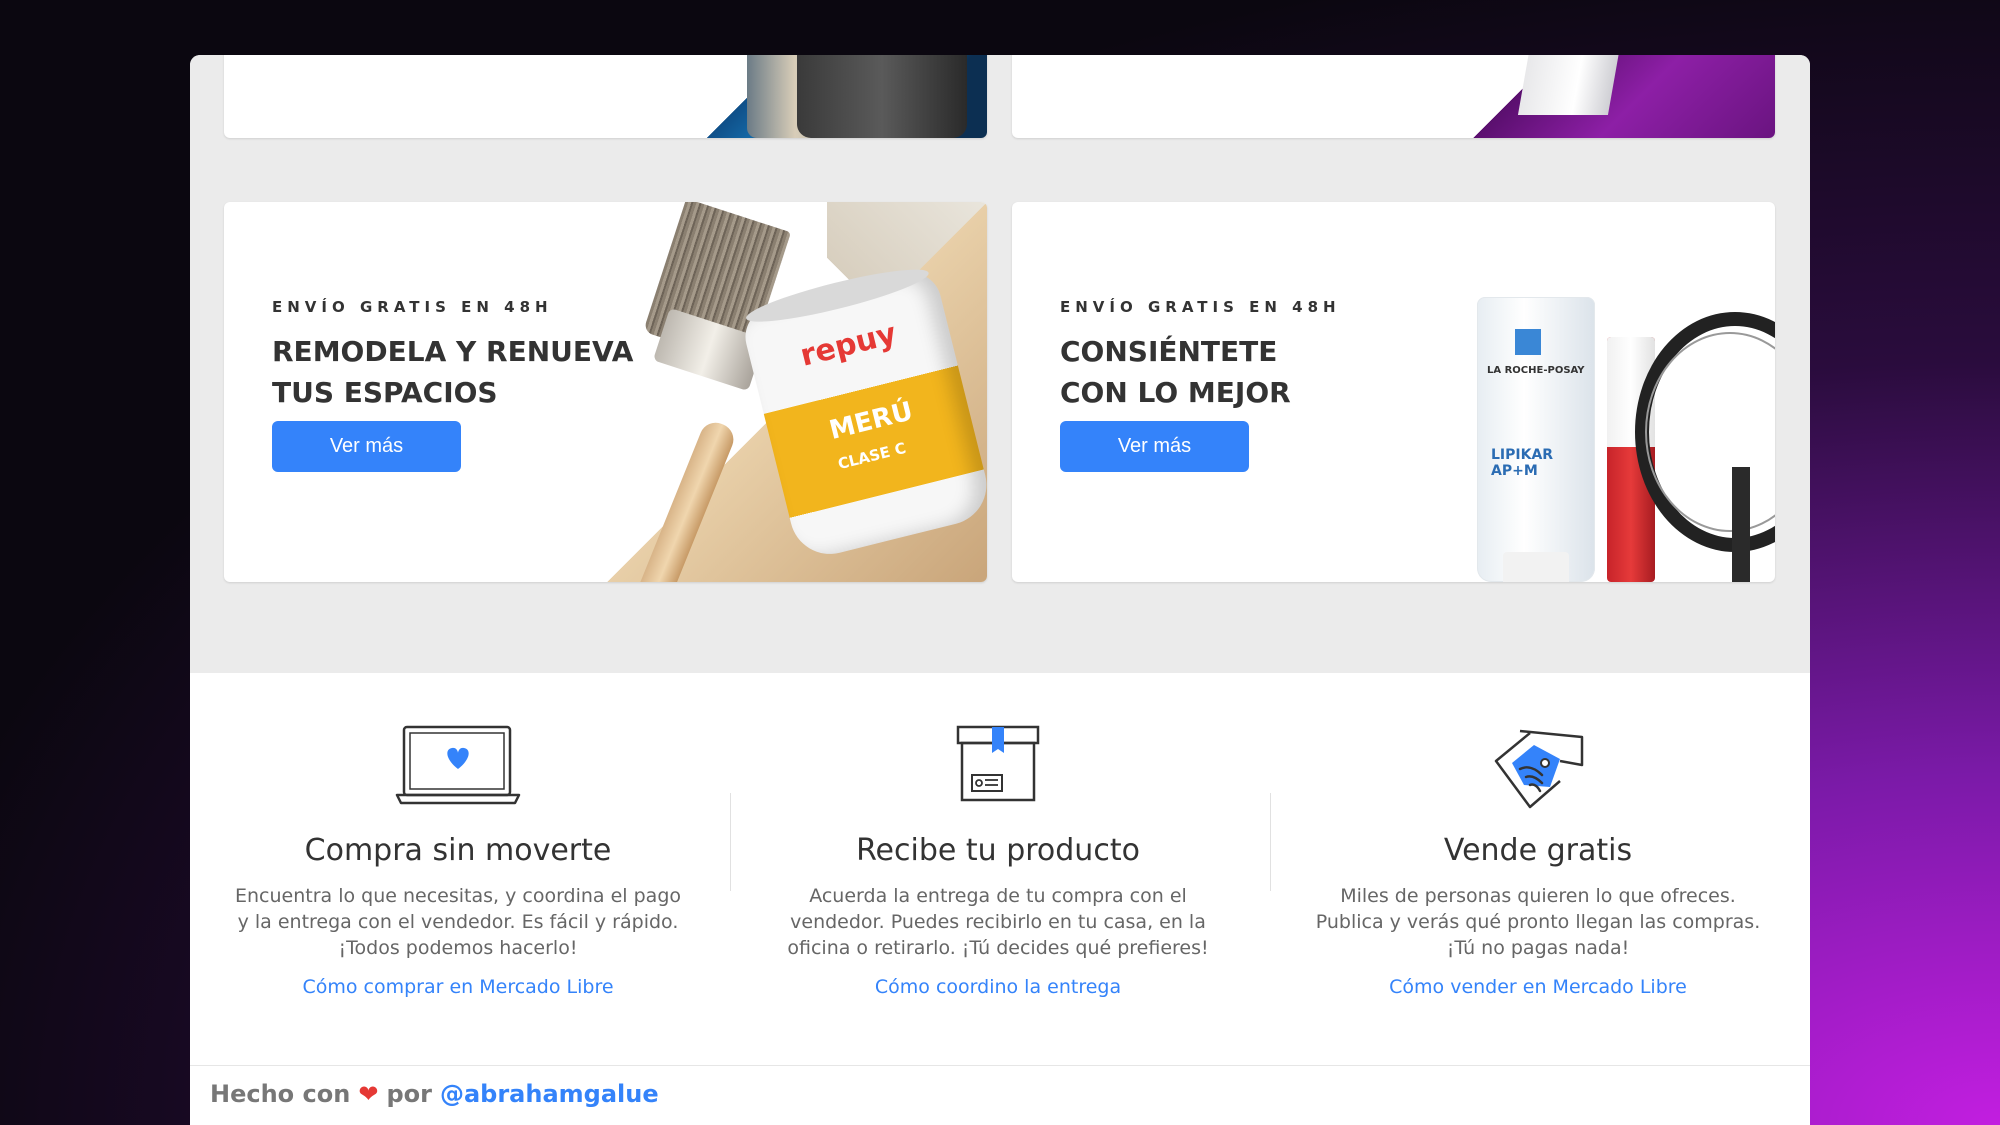 Image resolution: width=2000 pixels, height=1125 pixels. What do you see at coordinates (1000, 1095) in the screenshot?
I see `footer: Hecho con ❤ por @abrahamgalue` at bounding box center [1000, 1095].